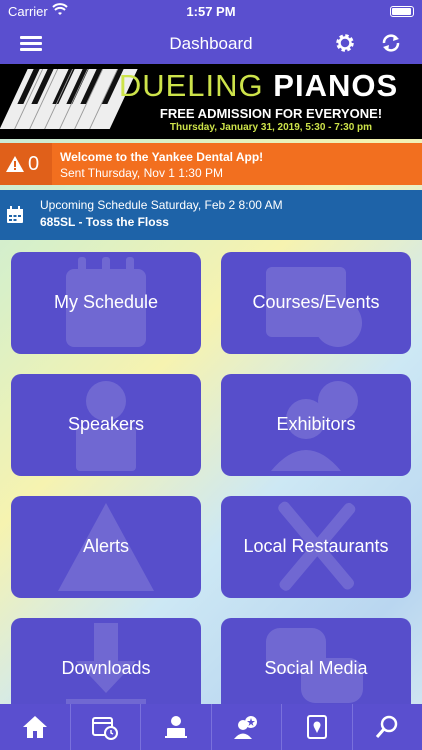 Image resolution: width=422 pixels, height=750 pixels. I want to click on bottom-tab-bar, so click(211, 727).